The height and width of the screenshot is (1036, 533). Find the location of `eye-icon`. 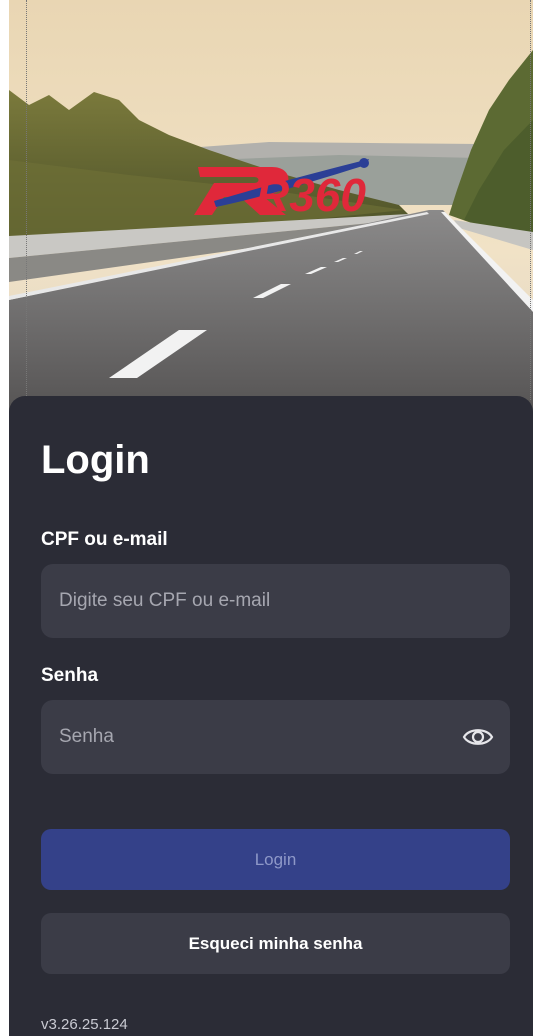

eye-icon is located at coordinates (478, 737).